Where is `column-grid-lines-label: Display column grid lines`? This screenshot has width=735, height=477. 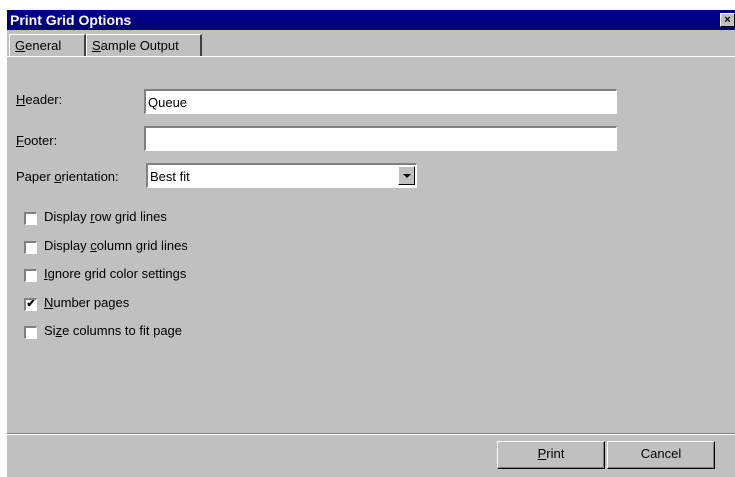
column-grid-lines-label: Display column grid lines is located at coordinates (116, 245).